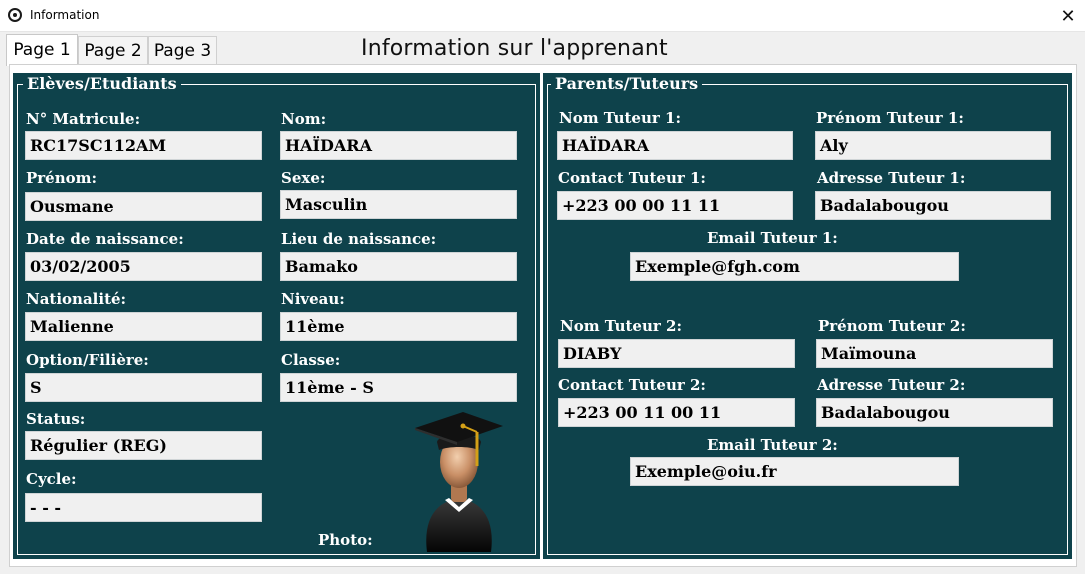 Image resolution: width=1085 pixels, height=574 pixels. Describe the element at coordinates (933, 205) in the screenshot. I see `adresse-tuteur1-field: Badalabougou` at that location.